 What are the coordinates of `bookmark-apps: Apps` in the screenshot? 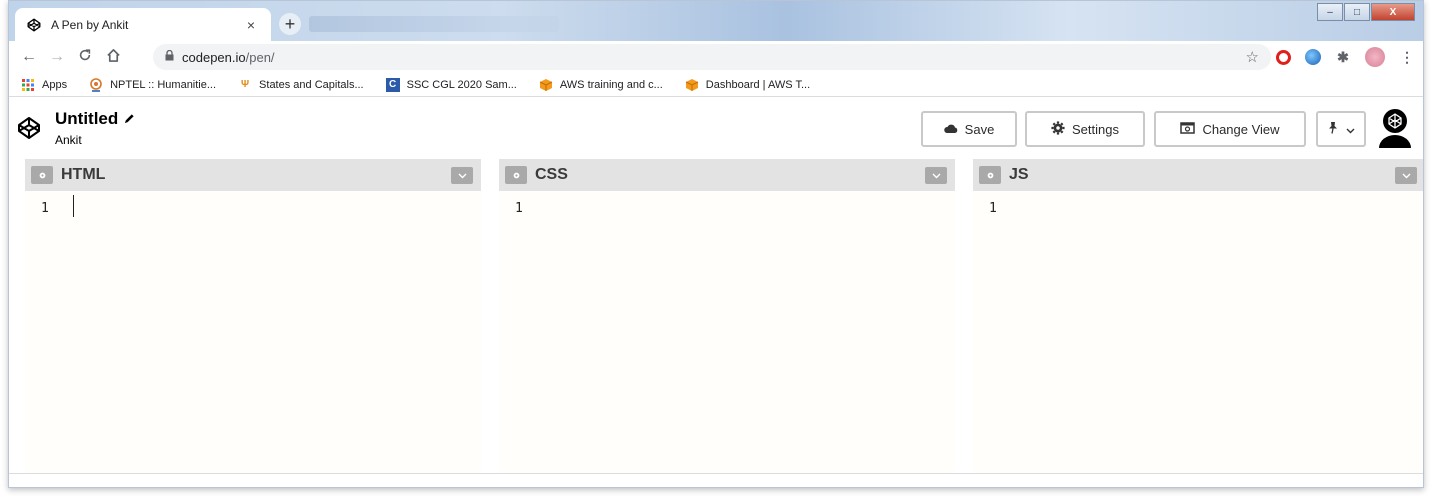 It's located at (44, 85).